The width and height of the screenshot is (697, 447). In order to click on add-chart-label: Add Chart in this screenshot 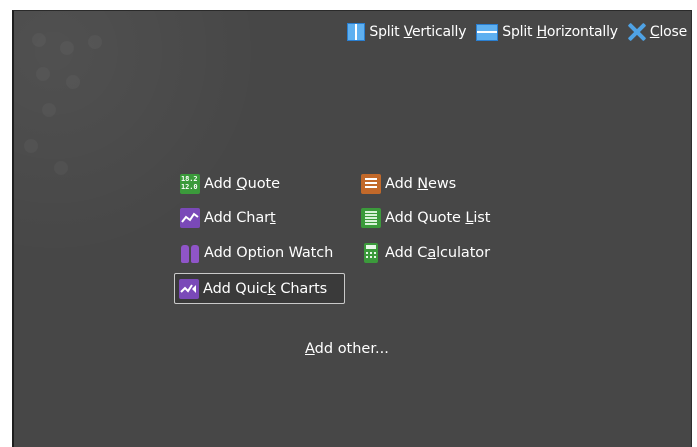, I will do `click(240, 218)`.